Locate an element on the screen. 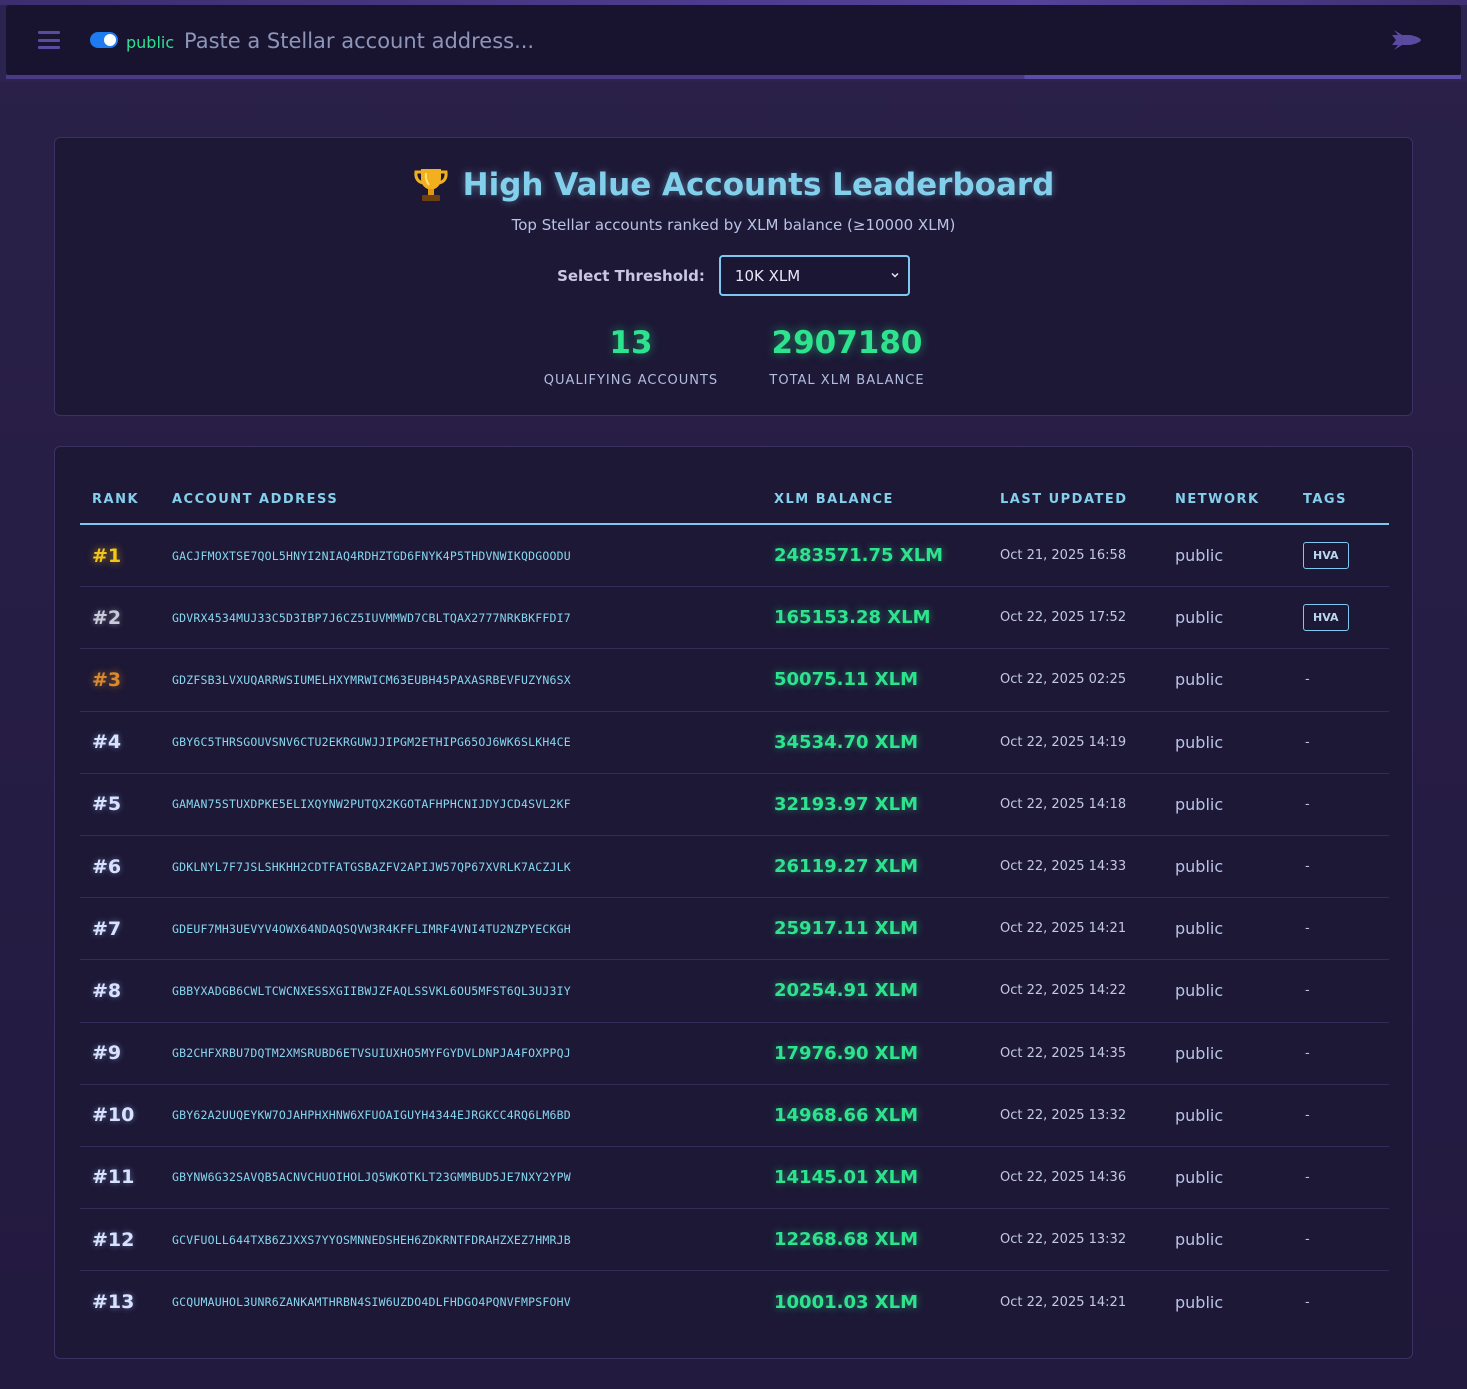 The width and height of the screenshot is (1467, 1389). rank-cell: #8 is located at coordinates (107, 990).